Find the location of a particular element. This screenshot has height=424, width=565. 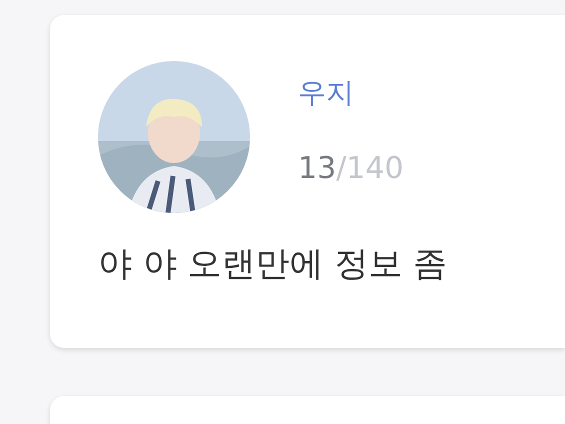

user-name: 우지 is located at coordinates (326, 93).